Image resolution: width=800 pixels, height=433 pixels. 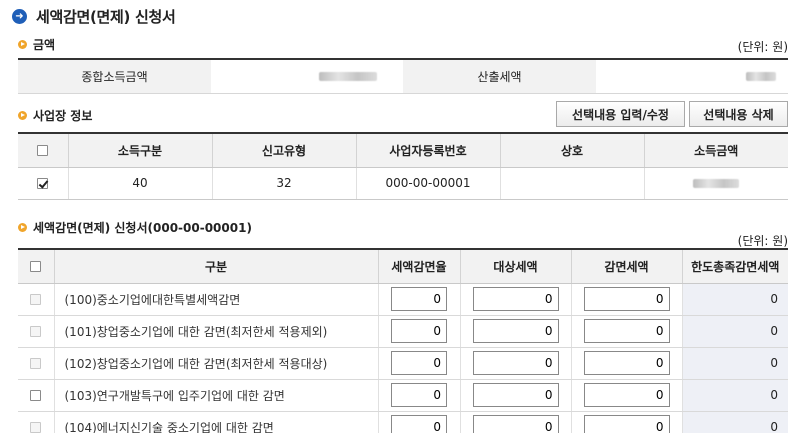 What do you see at coordinates (135, 227) in the screenshot?
I see `reduction-section-title: 세액감면(면제) 신청서(000-00-00001)` at bounding box center [135, 227].